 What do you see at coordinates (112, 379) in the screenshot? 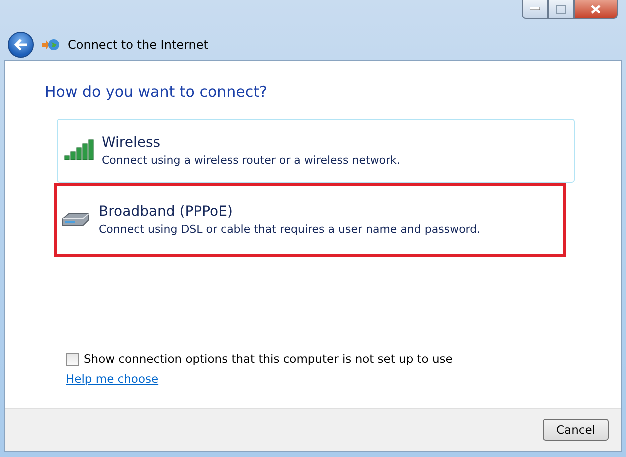
I see `help-link: Help me choose` at bounding box center [112, 379].